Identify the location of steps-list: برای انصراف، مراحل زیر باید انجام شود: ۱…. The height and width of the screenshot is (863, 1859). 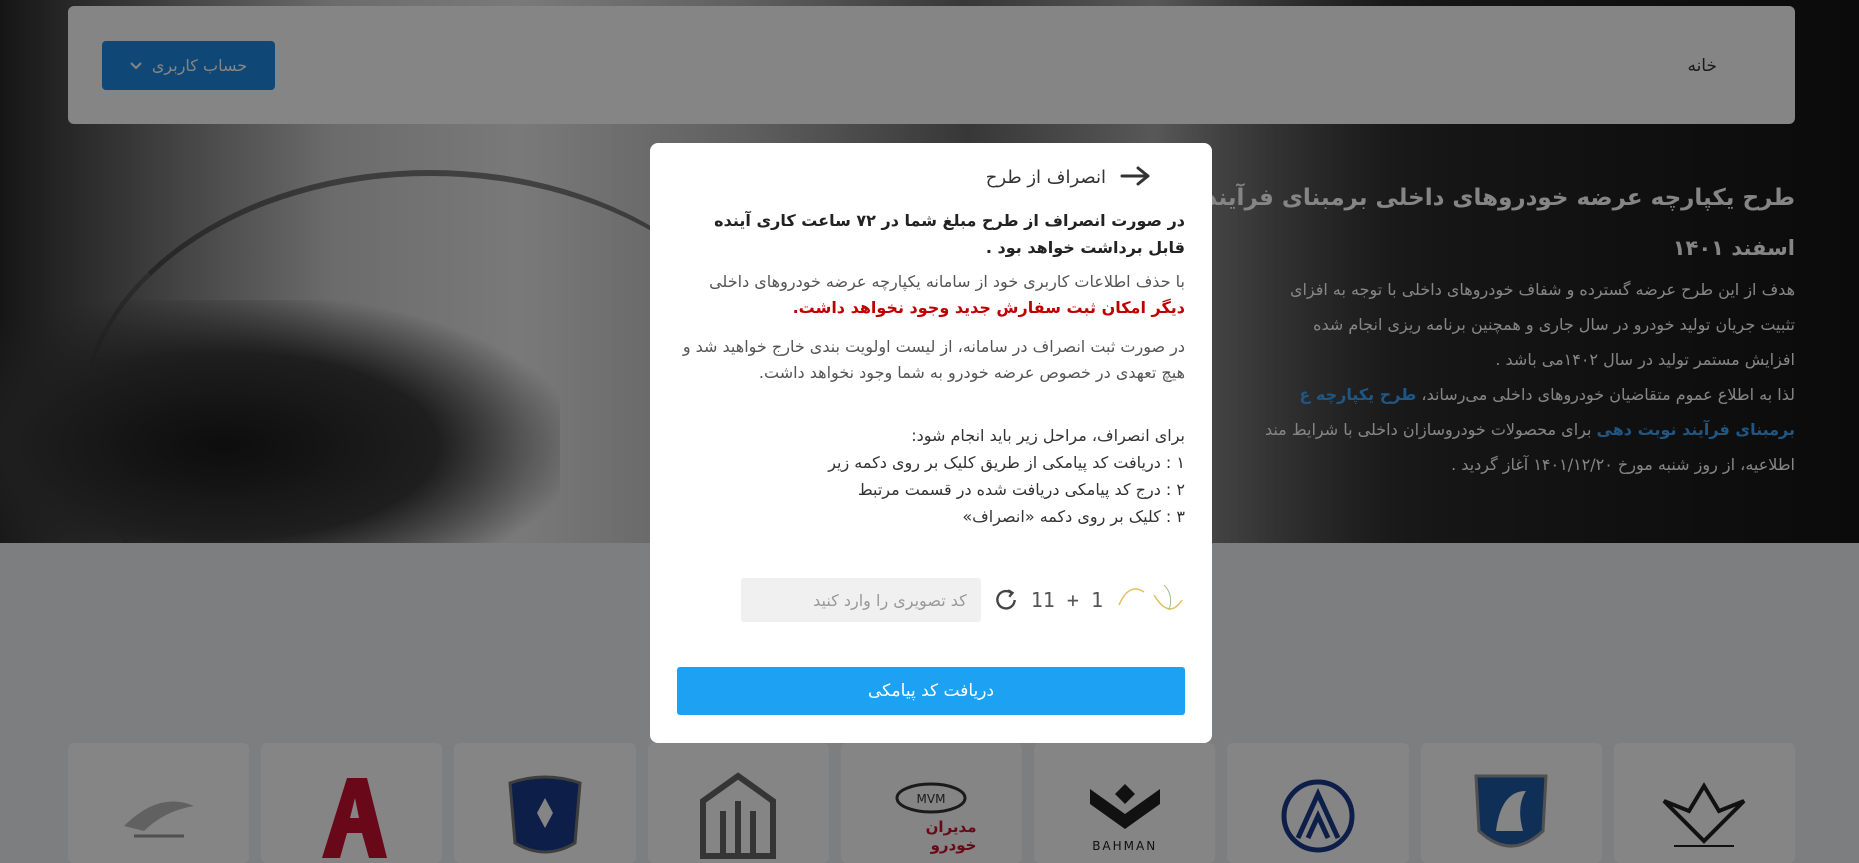
(931, 476).